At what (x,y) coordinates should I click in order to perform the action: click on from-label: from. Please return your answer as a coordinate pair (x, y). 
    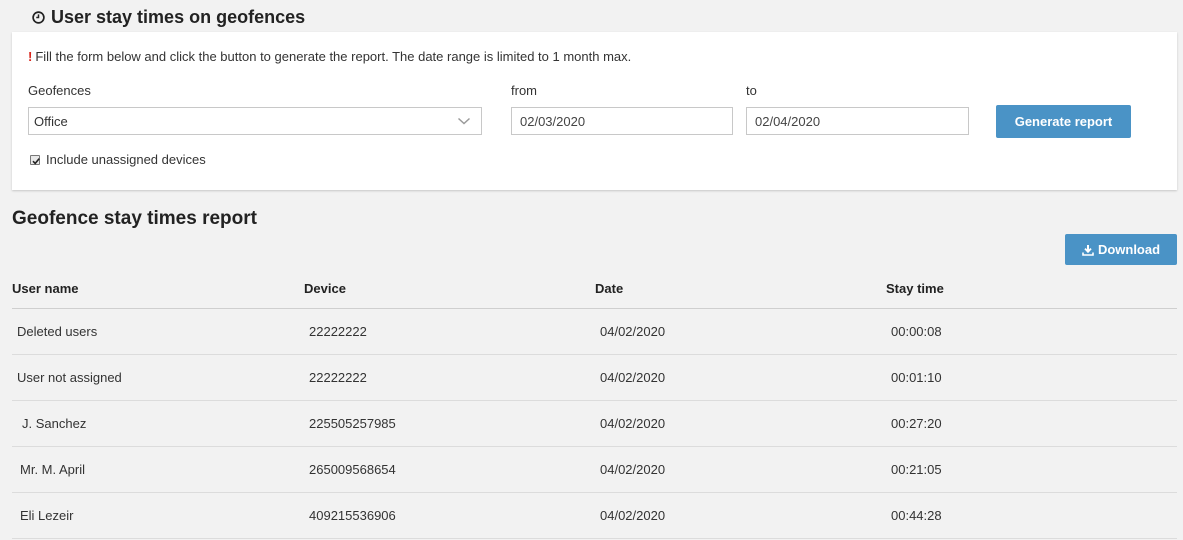
    Looking at the image, I should click on (524, 90).